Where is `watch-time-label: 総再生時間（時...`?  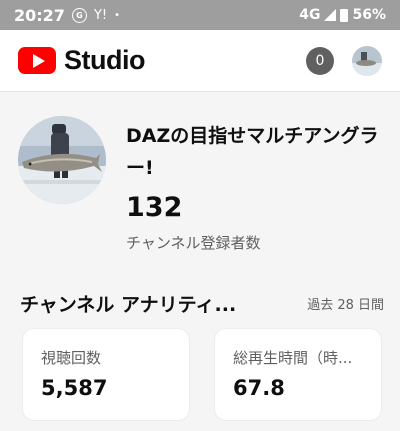
watch-time-label: 総再生時間（時... is located at coordinates (293, 358).